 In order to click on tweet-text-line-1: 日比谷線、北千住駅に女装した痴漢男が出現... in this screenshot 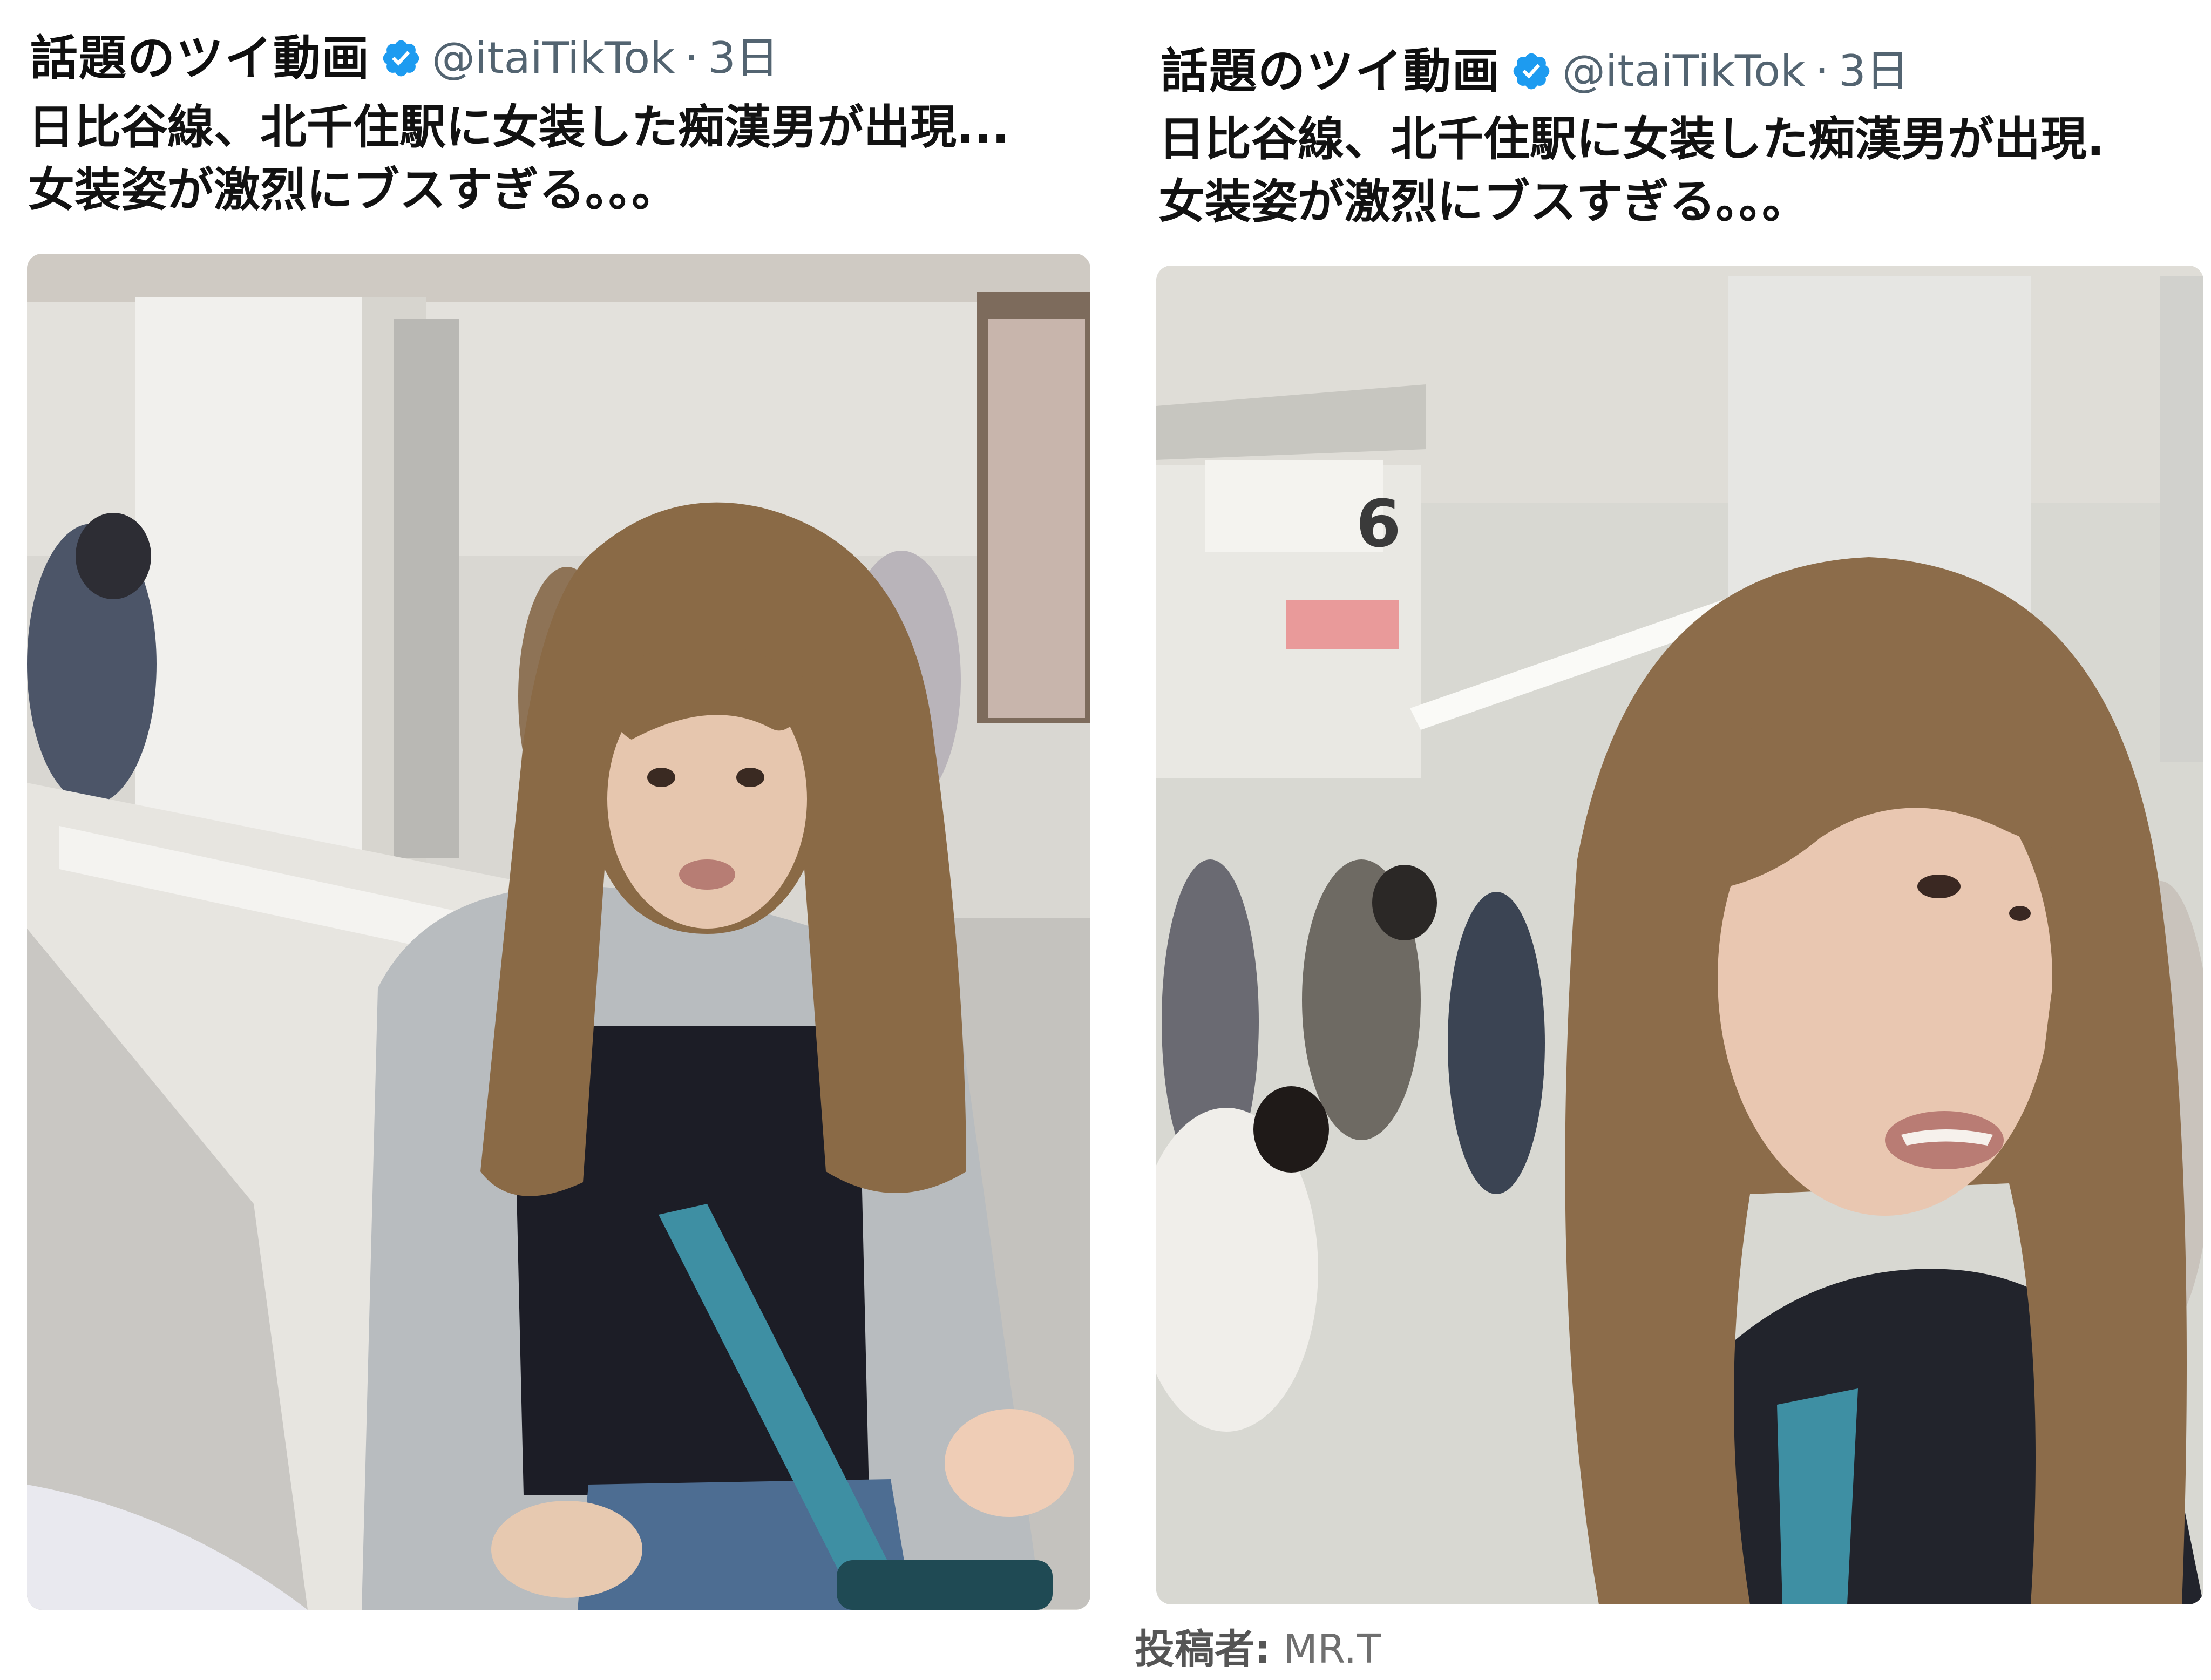, I will do `click(519, 127)`.